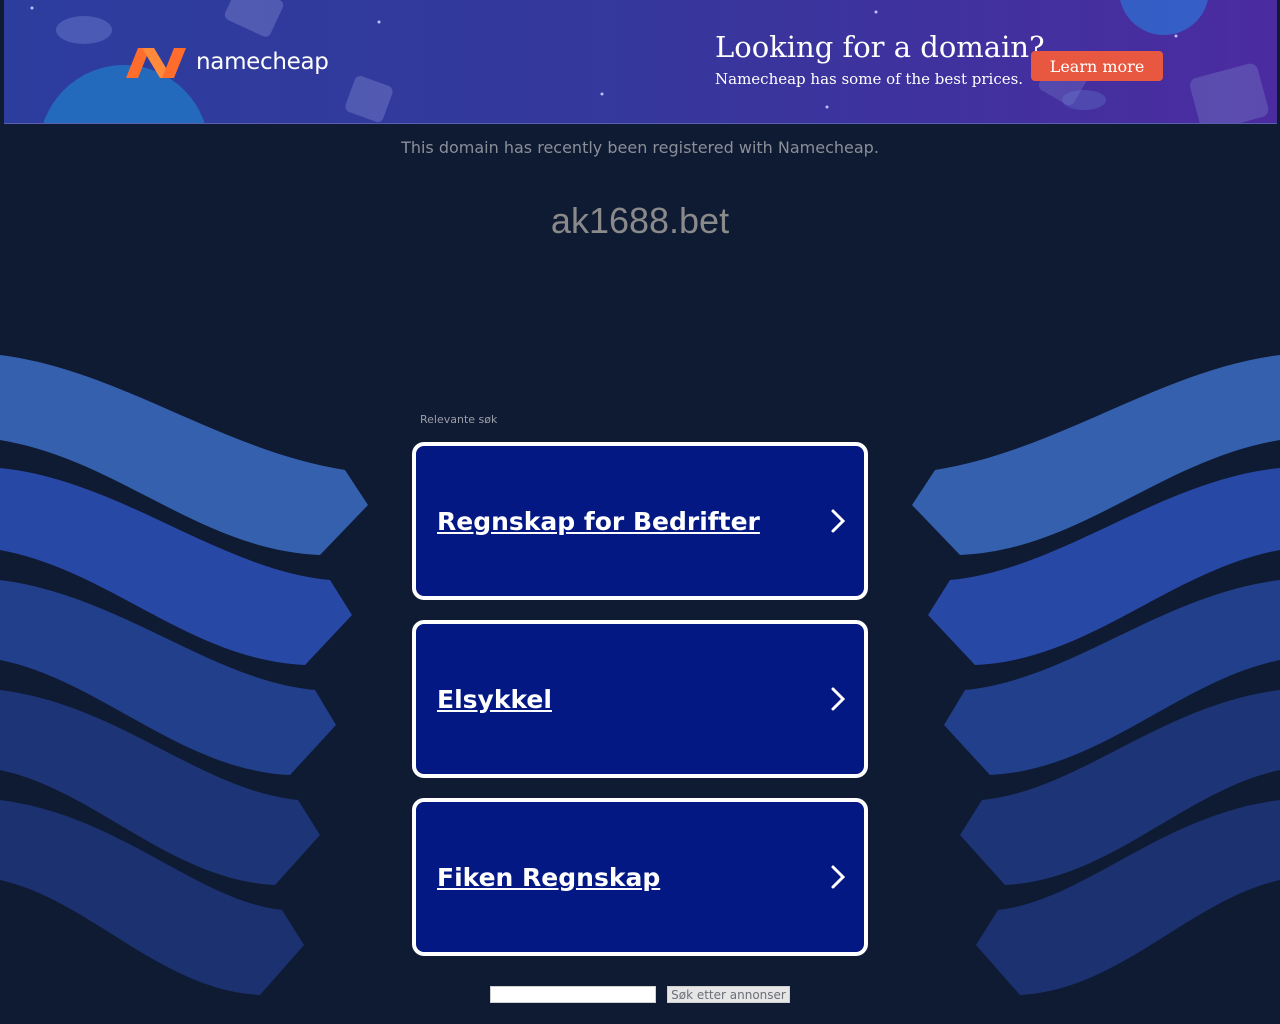 The width and height of the screenshot is (1280, 1024). I want to click on related-search-link: Fiken Regnskap, so click(640, 877).